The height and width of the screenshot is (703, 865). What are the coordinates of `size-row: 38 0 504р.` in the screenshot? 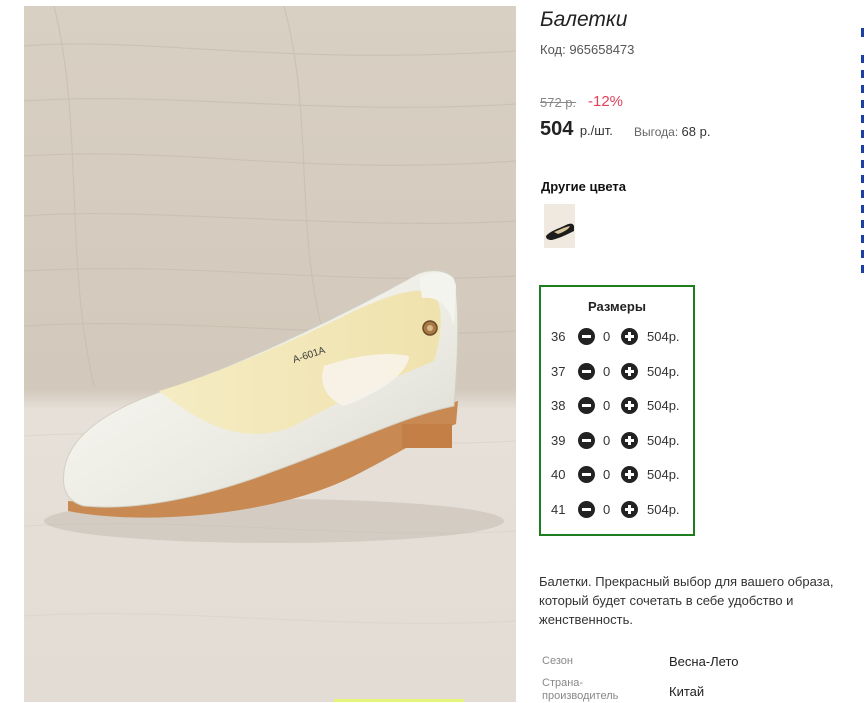 It's located at (617, 406).